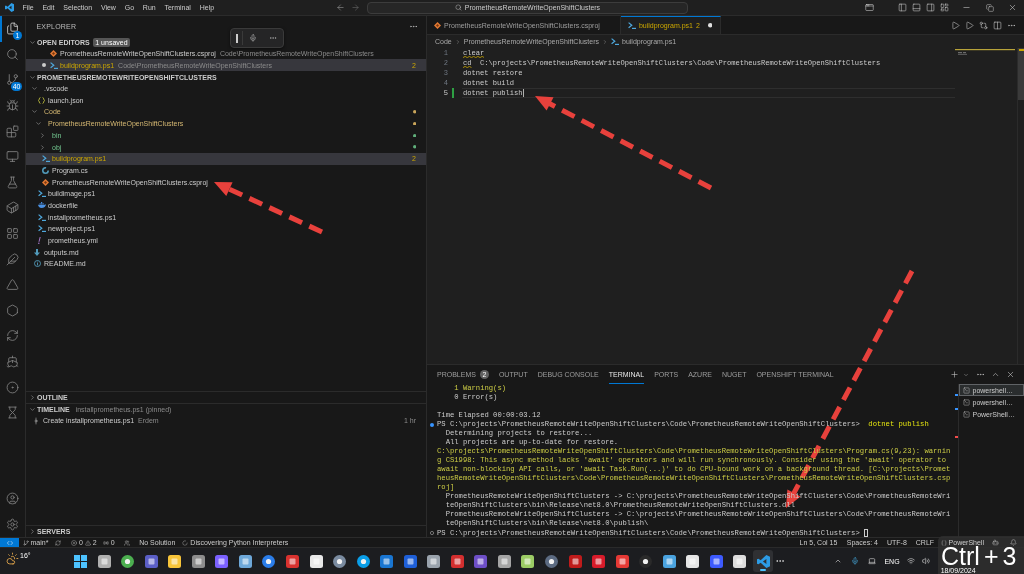 Image resolution: width=1024 pixels, height=574 pixels. I want to click on flask-icon, so click(12, 182).